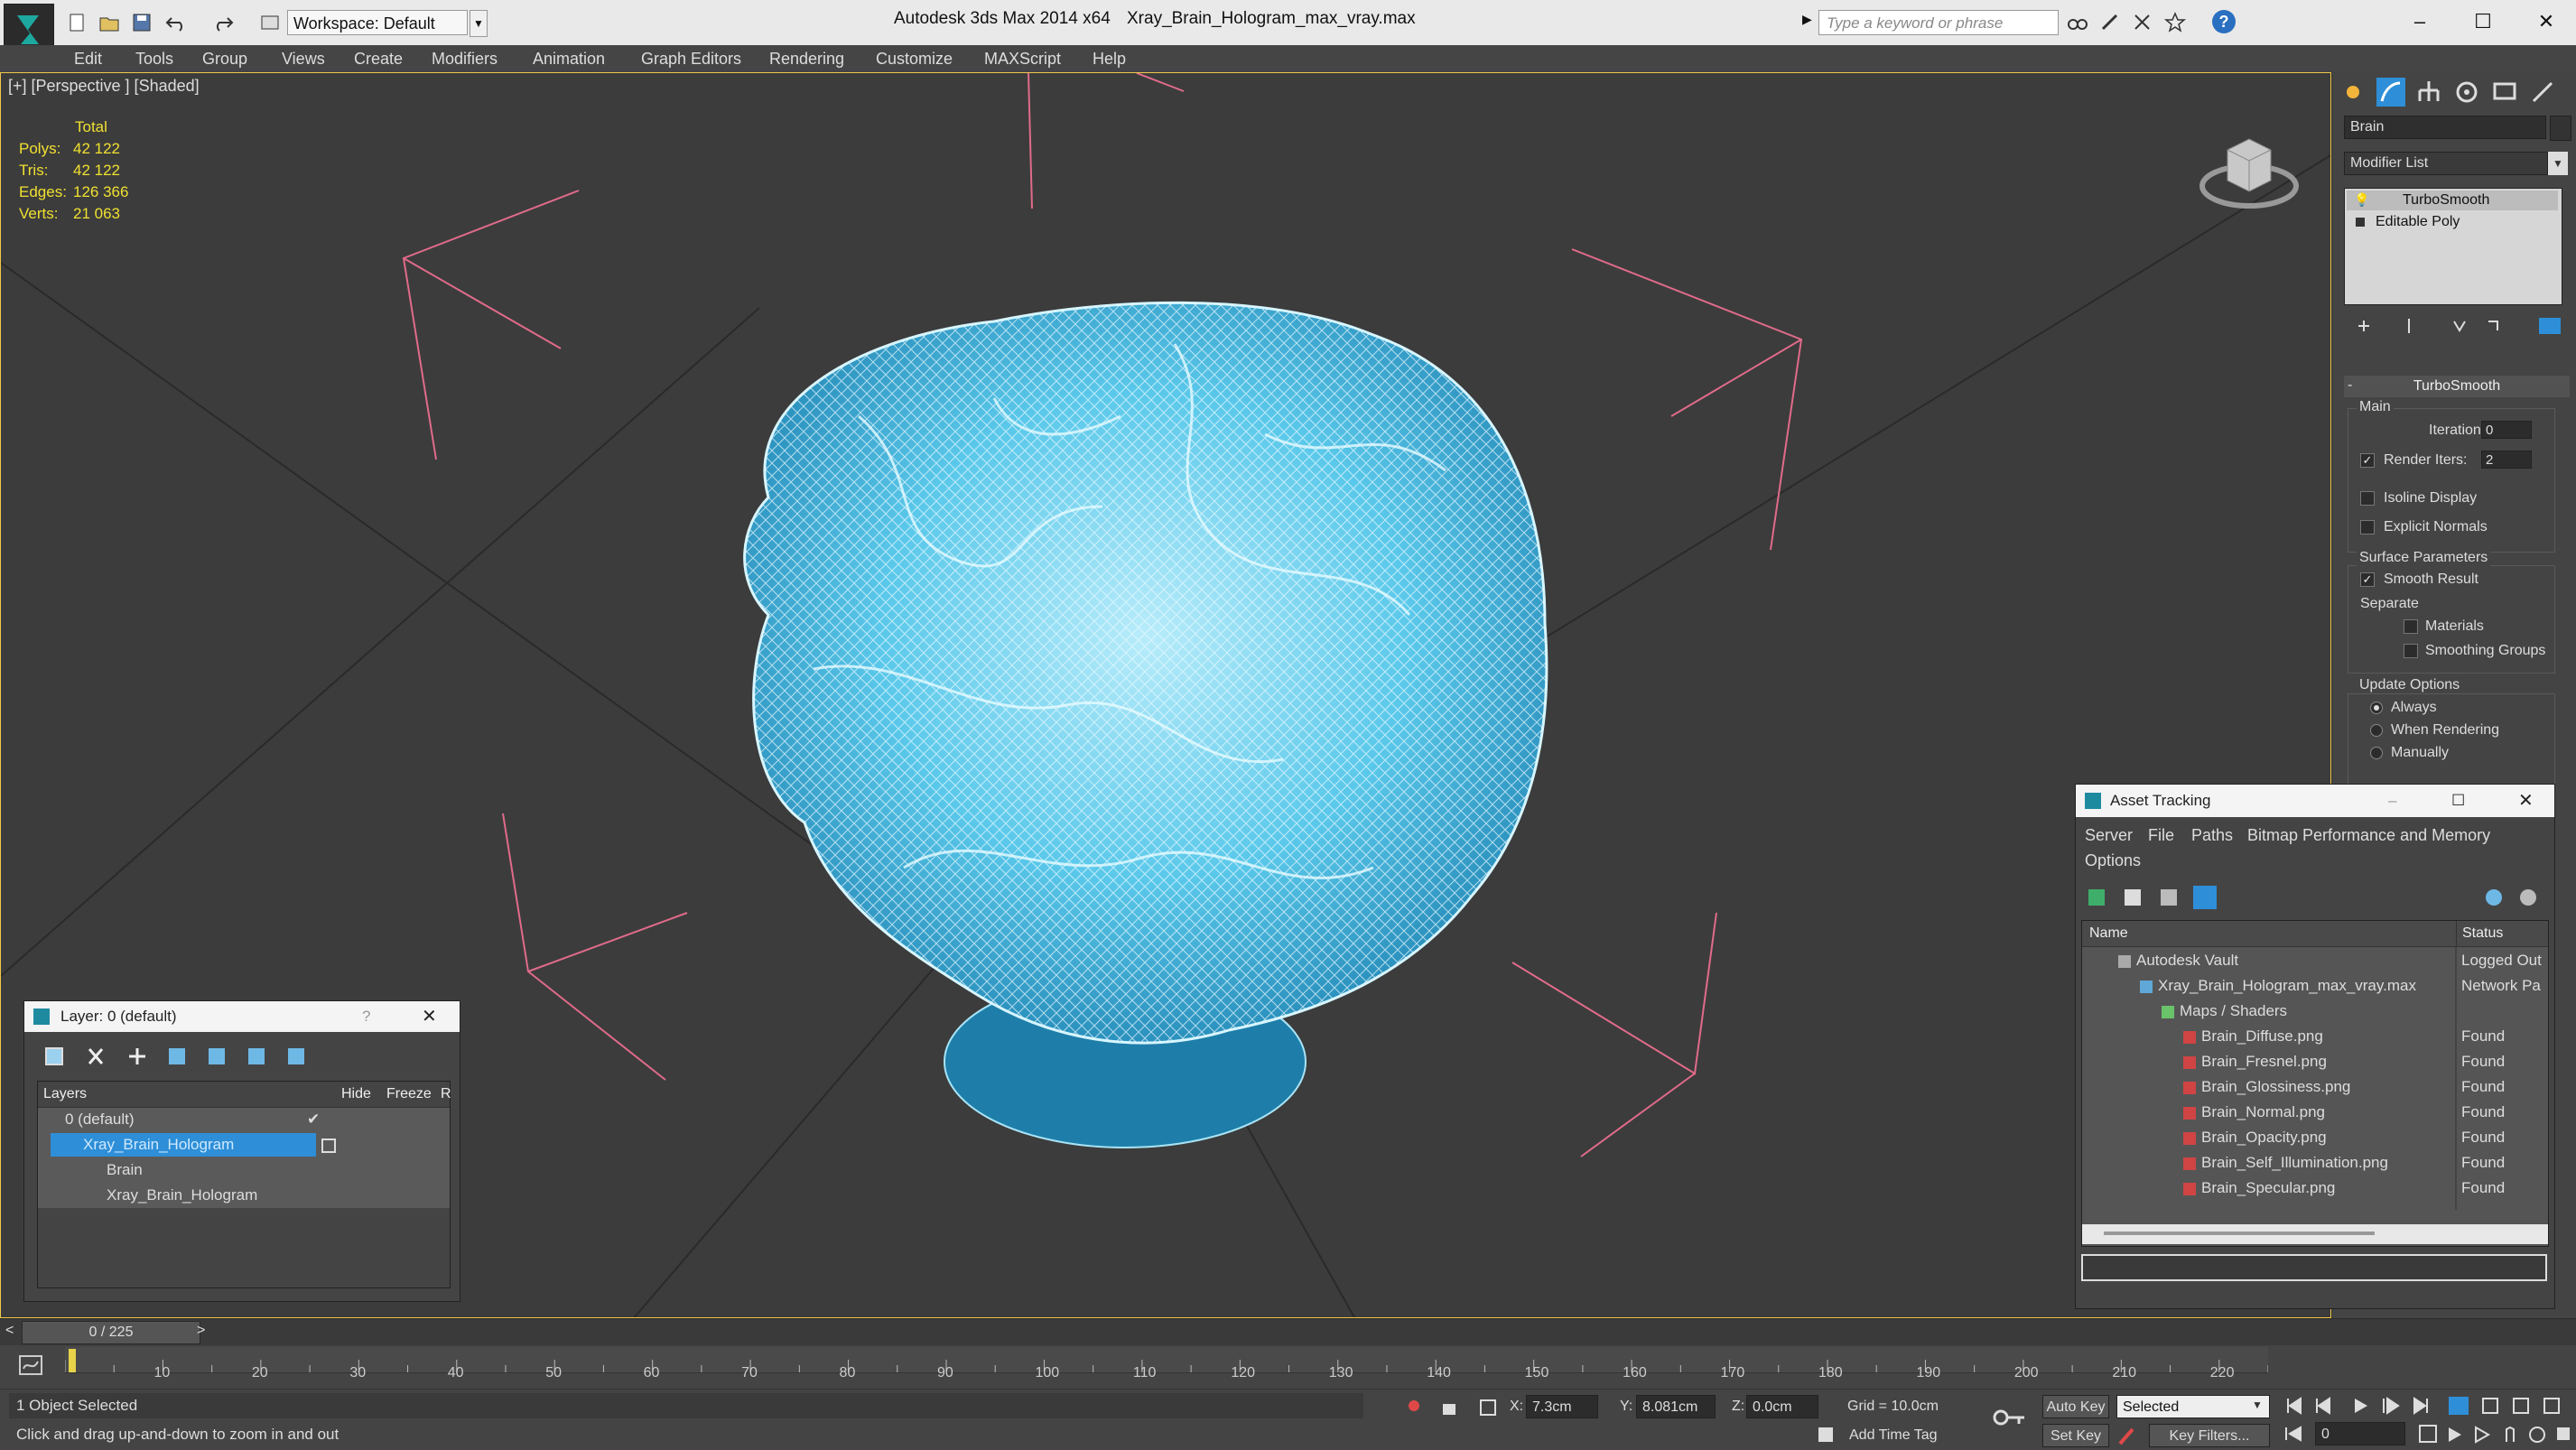 The width and height of the screenshot is (2576, 1450). What do you see at coordinates (2367, 527) in the screenshot?
I see `explicit-normals-checkbox` at bounding box center [2367, 527].